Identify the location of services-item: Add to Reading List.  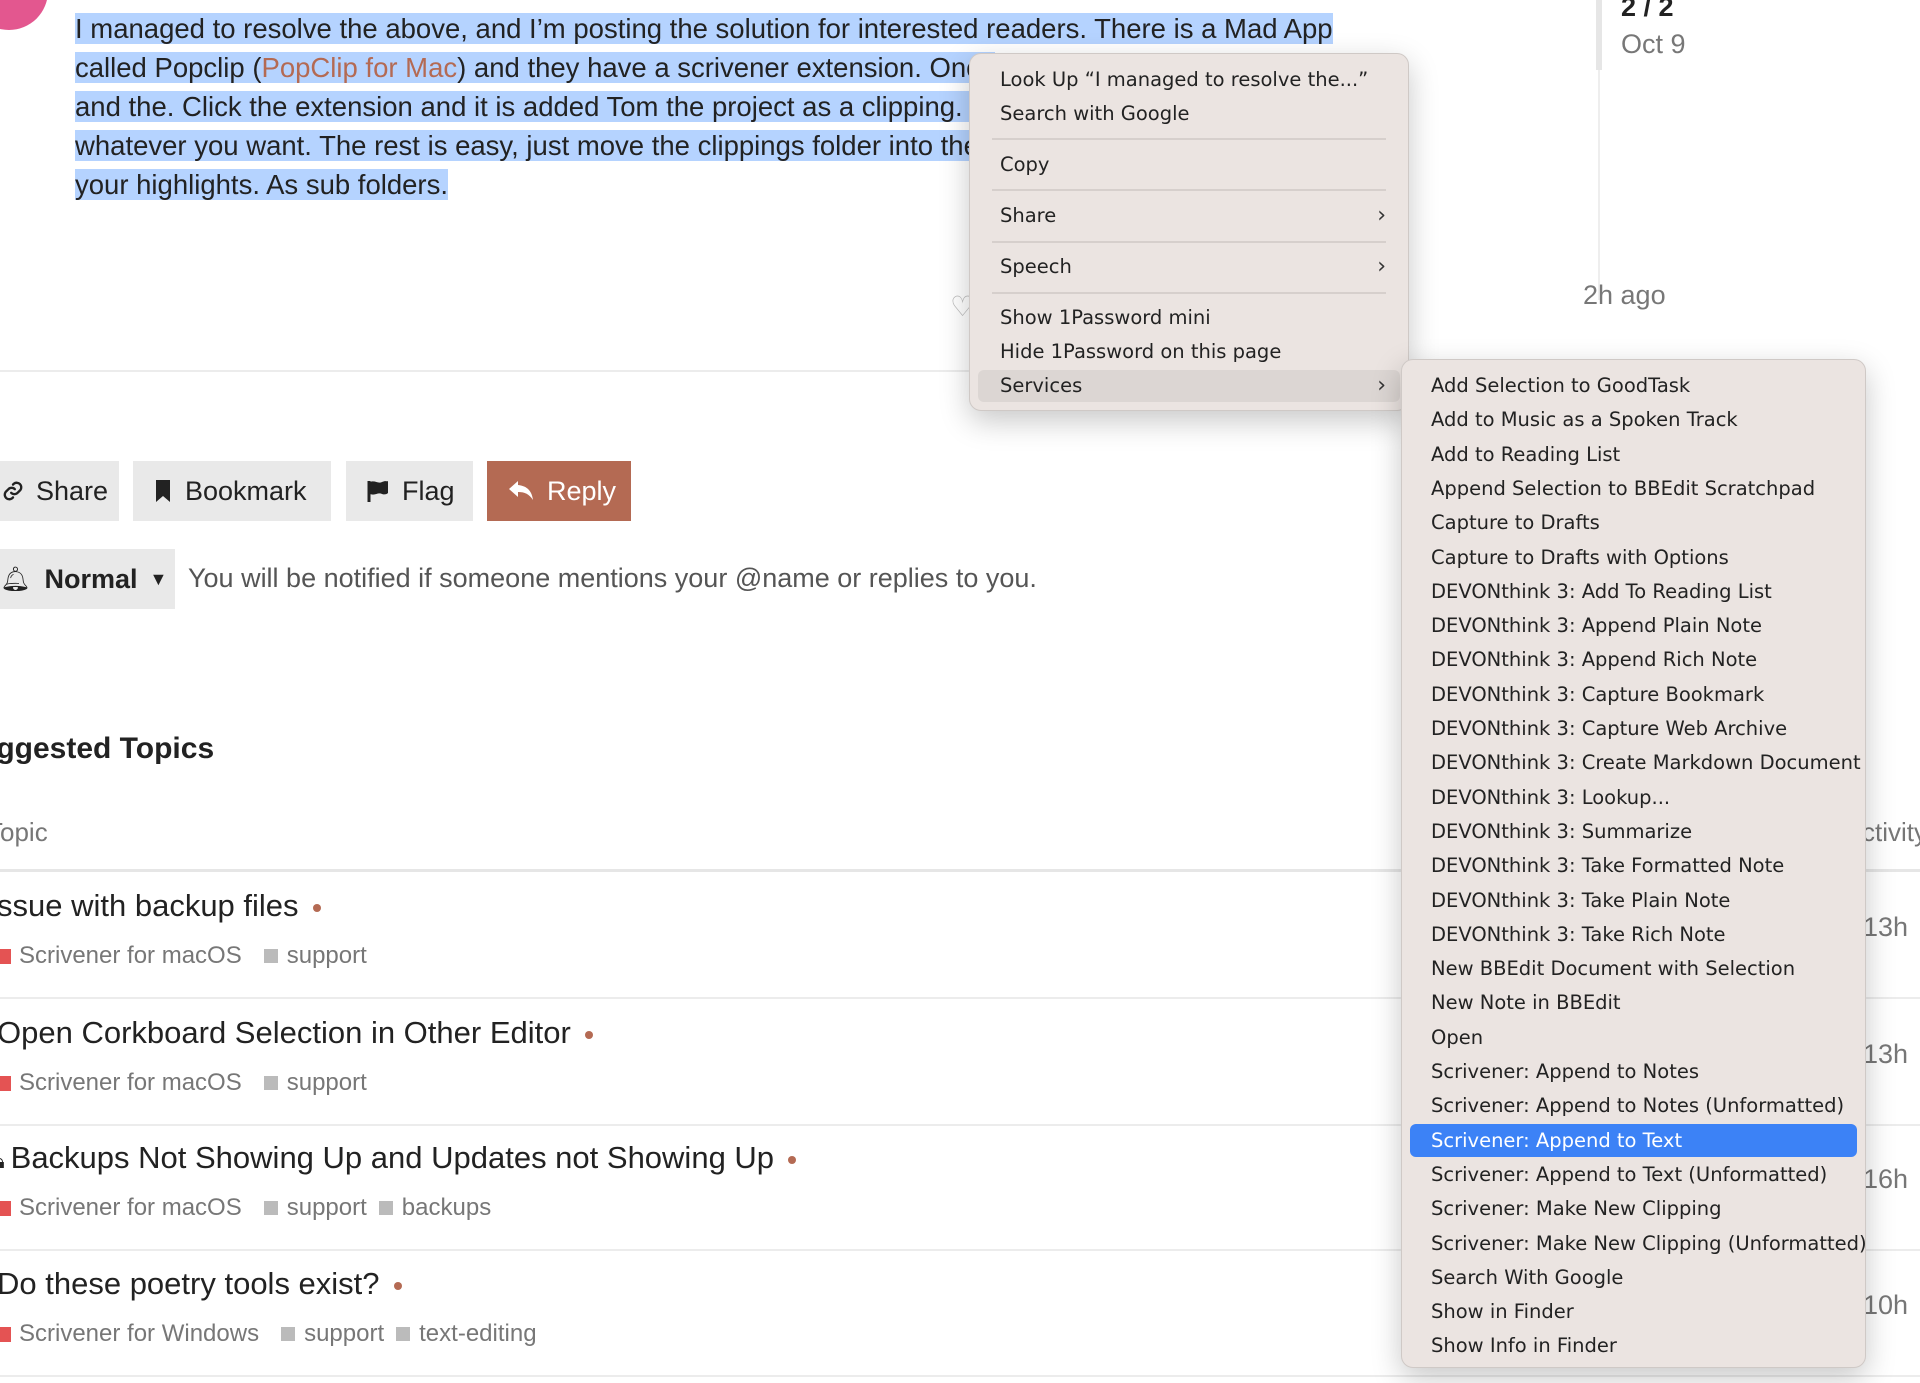
(1633, 454).